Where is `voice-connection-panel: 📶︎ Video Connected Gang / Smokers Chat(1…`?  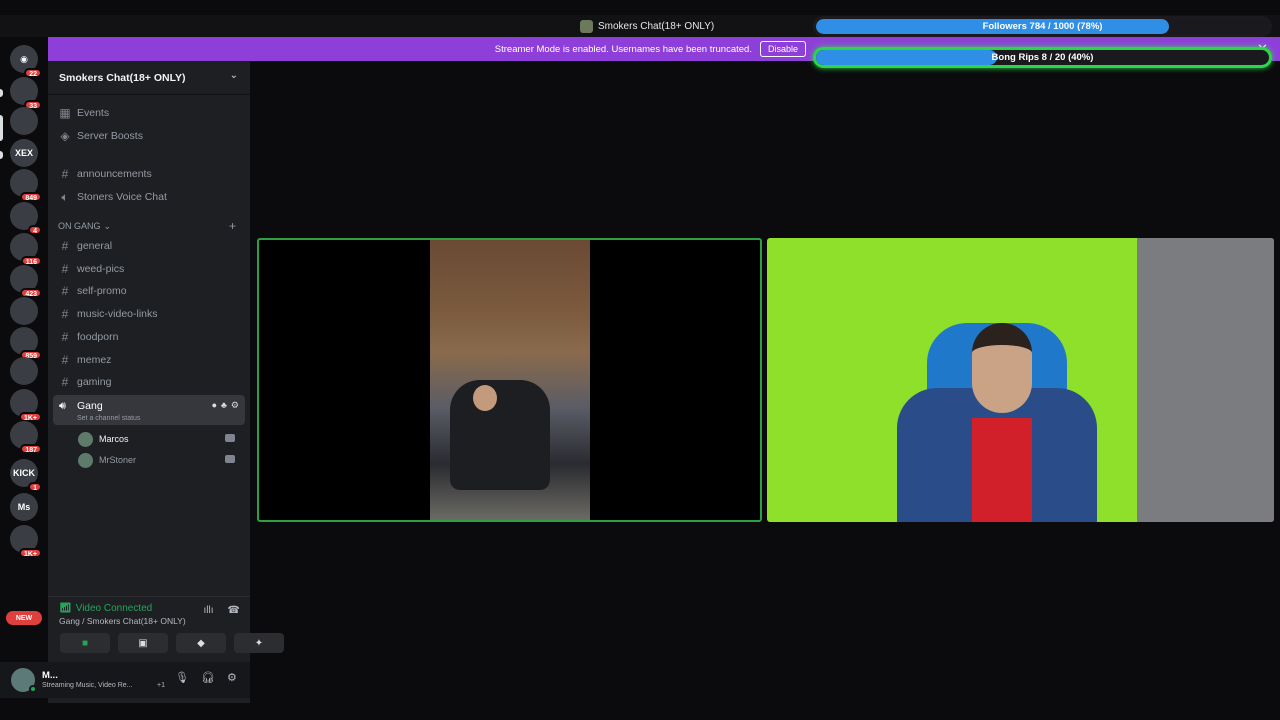
voice-connection-panel: 📶︎ Video Connected Gang / Smokers Chat(1… is located at coordinates (166, 628).